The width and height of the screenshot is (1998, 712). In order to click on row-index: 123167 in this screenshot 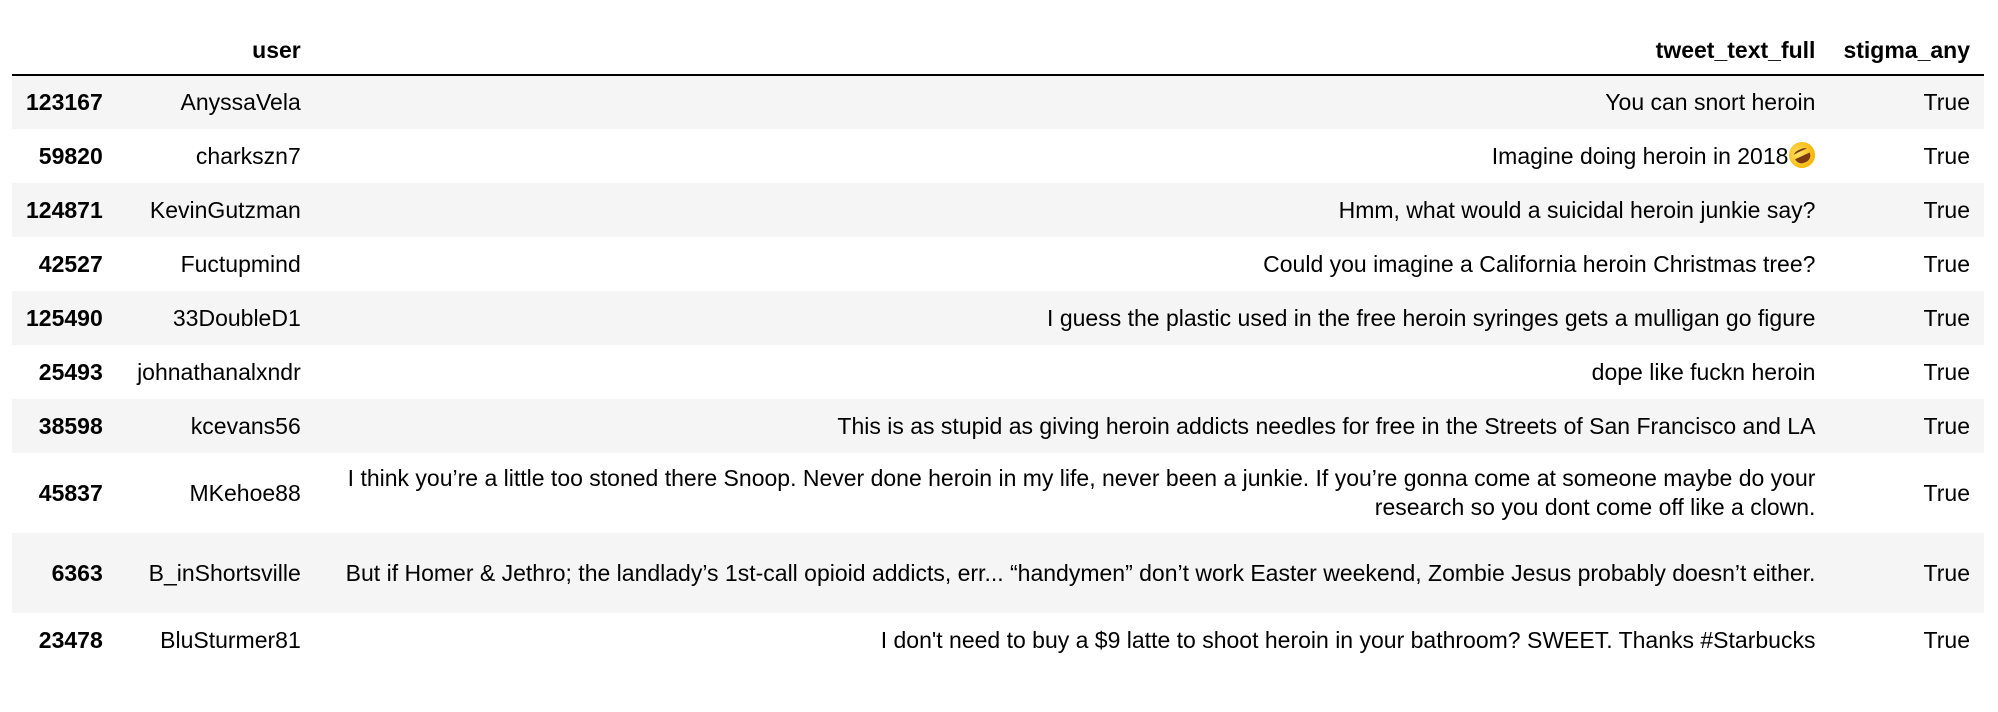, I will do `click(64, 102)`.